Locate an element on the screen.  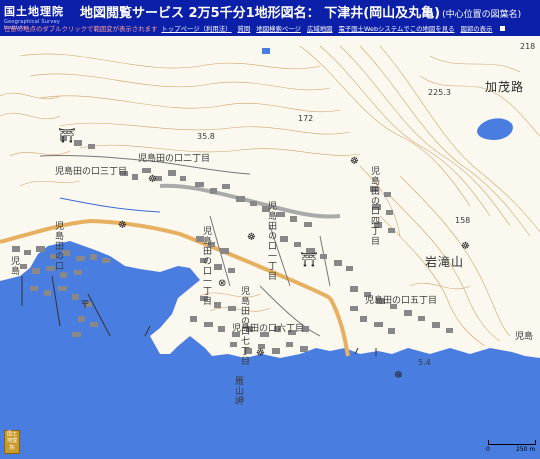
label-nokoro-vertical-3: 児島田の口 is located at coordinates (58, 246).